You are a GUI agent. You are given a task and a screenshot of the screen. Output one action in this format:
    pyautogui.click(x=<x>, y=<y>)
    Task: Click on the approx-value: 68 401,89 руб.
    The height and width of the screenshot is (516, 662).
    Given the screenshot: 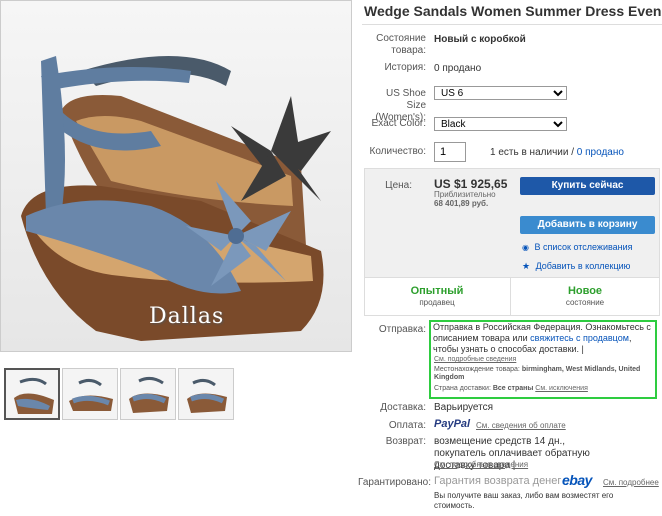 What is the action you would take?
    pyautogui.click(x=461, y=203)
    